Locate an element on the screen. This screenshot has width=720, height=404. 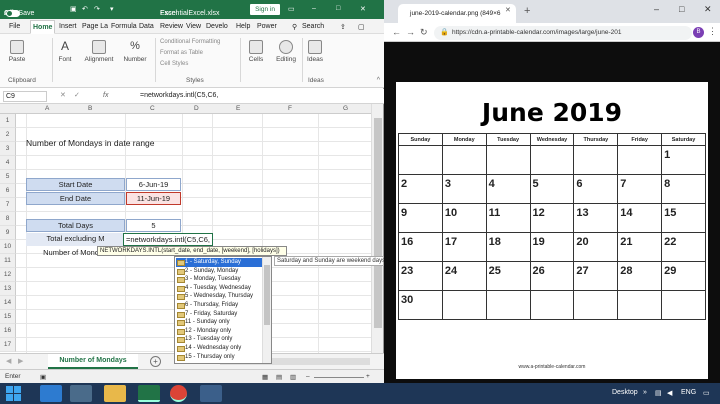
volume-icon: ◀ is located at coordinates (669, 393).